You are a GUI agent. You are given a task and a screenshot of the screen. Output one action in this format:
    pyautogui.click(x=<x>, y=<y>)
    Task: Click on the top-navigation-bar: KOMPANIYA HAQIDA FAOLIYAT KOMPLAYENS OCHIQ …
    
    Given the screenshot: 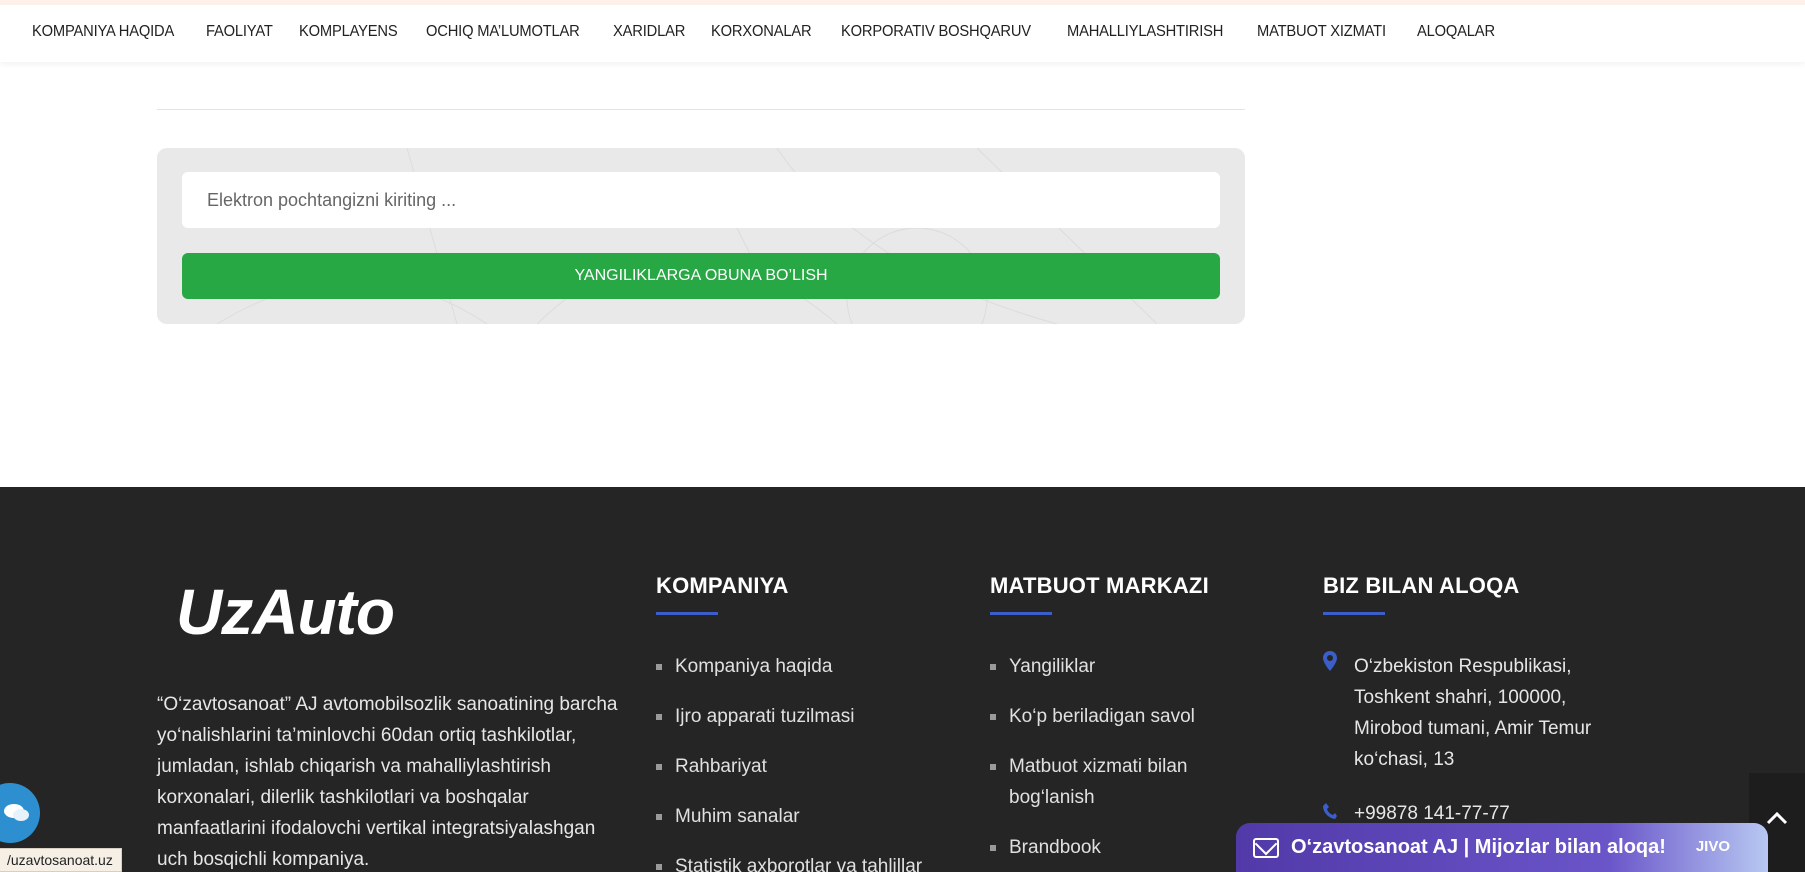 What is the action you would take?
    pyautogui.click(x=902, y=31)
    